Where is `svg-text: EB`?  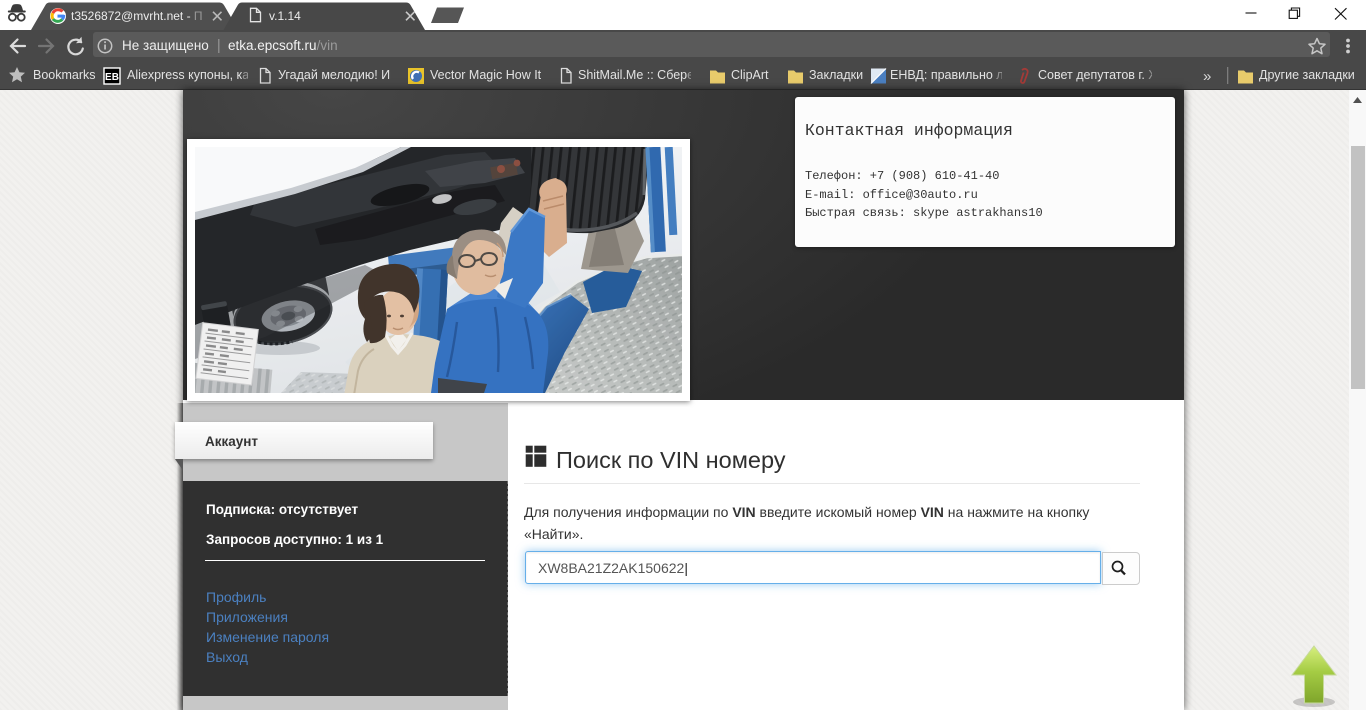 svg-text: EB is located at coordinates (112, 77).